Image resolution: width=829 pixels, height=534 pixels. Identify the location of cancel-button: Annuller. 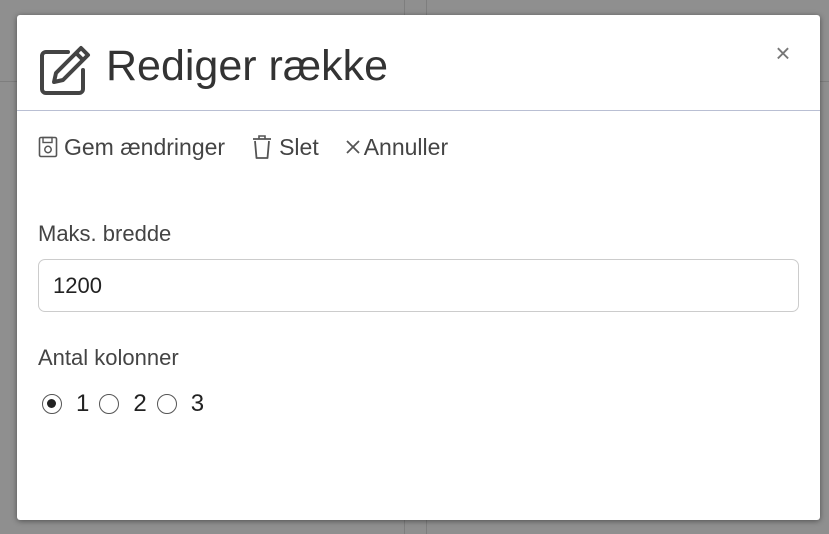
(396, 147).